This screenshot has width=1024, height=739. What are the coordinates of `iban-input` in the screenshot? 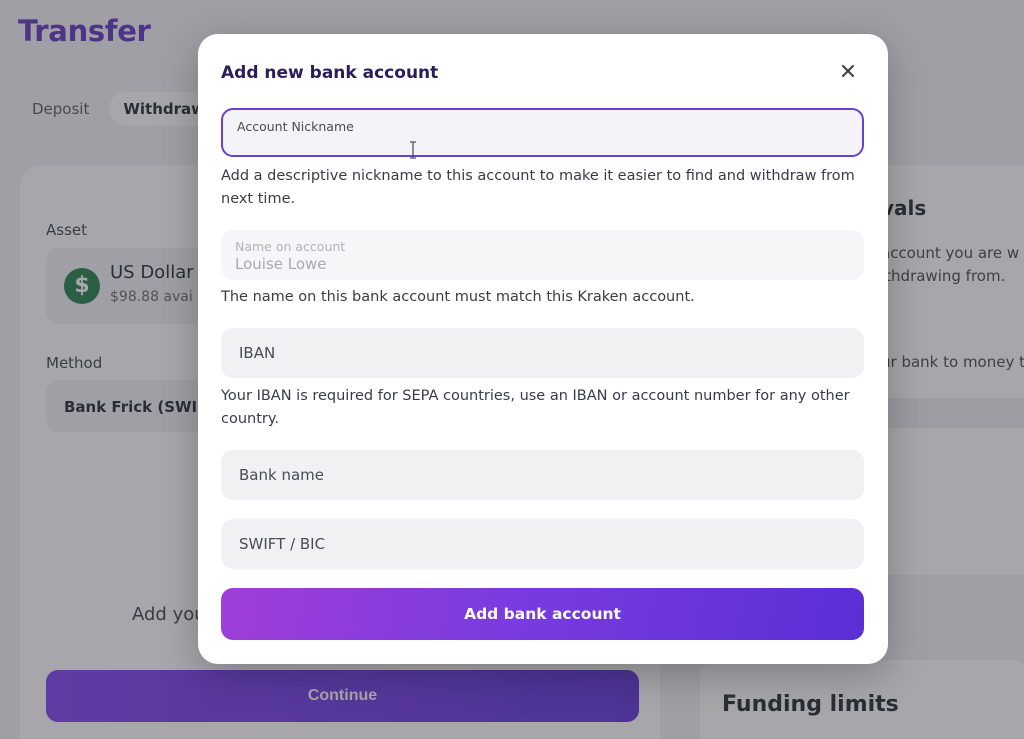 It's located at (542, 353).